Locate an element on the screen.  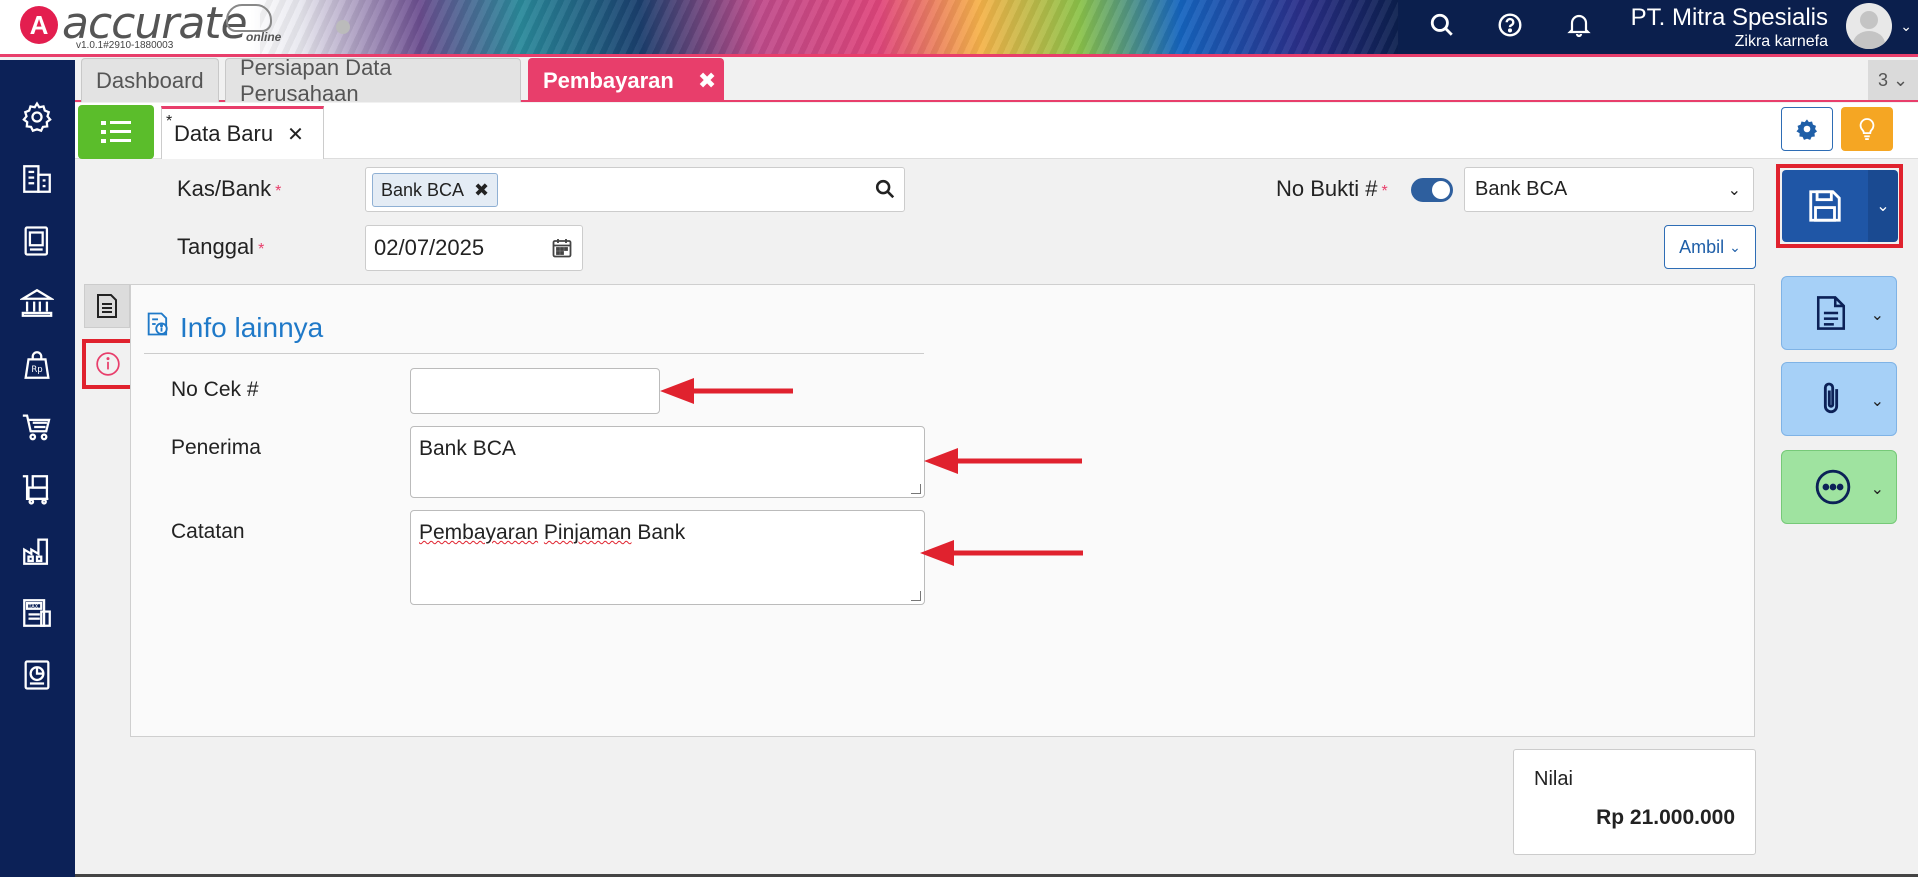
catatan-word: Bank is located at coordinates (661, 532).